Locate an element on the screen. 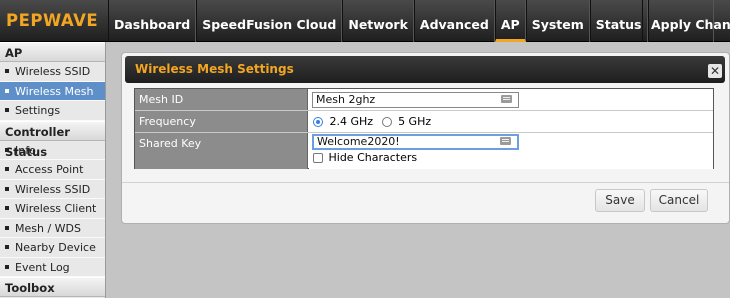 Image resolution: width=730 pixels, height=298 pixels. hide-characters-label: Hide Characters is located at coordinates (373, 157).